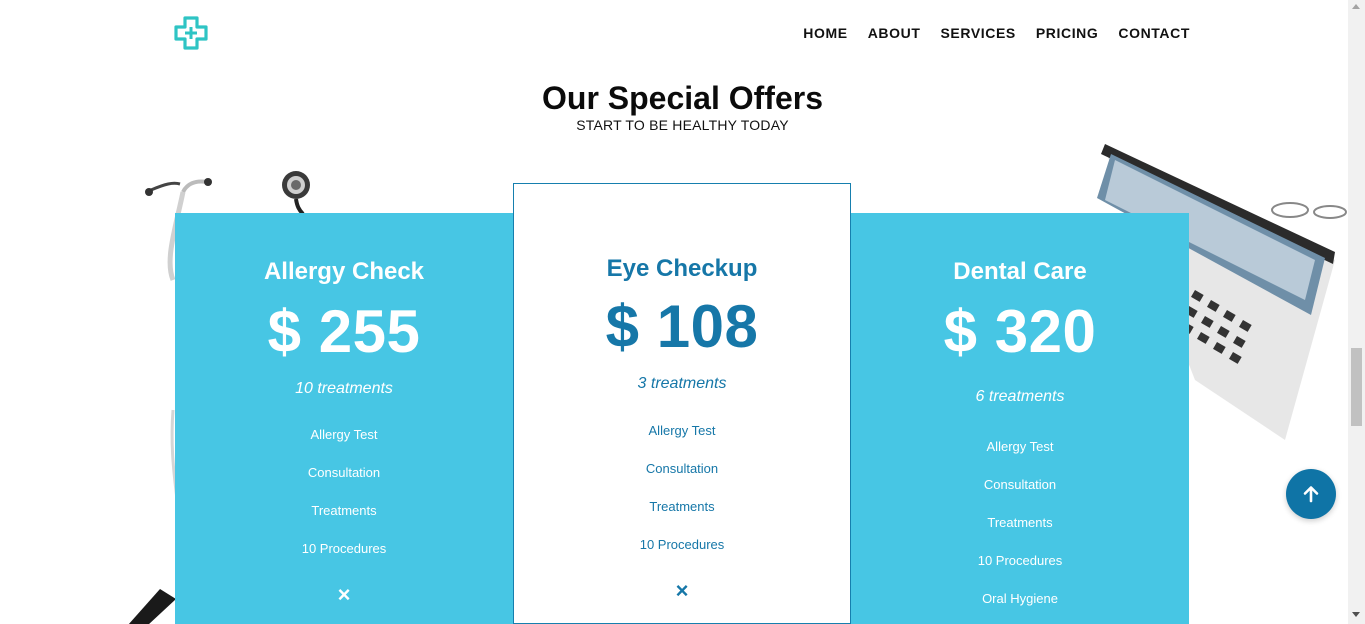 The image size is (1365, 624). What do you see at coordinates (1020, 396) in the screenshot?
I see `plan-treatments: 6 treatments` at bounding box center [1020, 396].